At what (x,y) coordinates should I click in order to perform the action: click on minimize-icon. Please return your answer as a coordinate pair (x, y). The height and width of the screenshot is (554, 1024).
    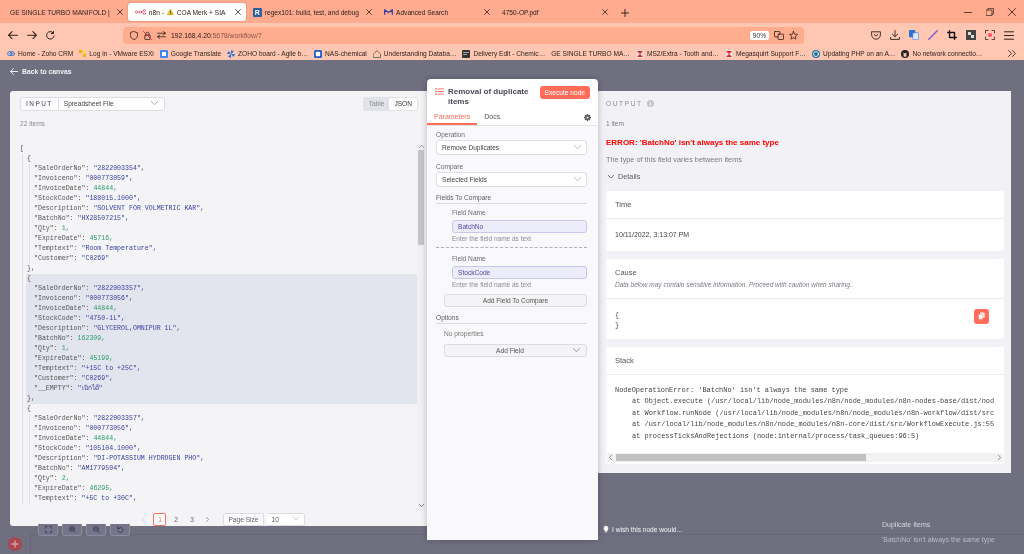
    Looking at the image, I should click on (968, 12).